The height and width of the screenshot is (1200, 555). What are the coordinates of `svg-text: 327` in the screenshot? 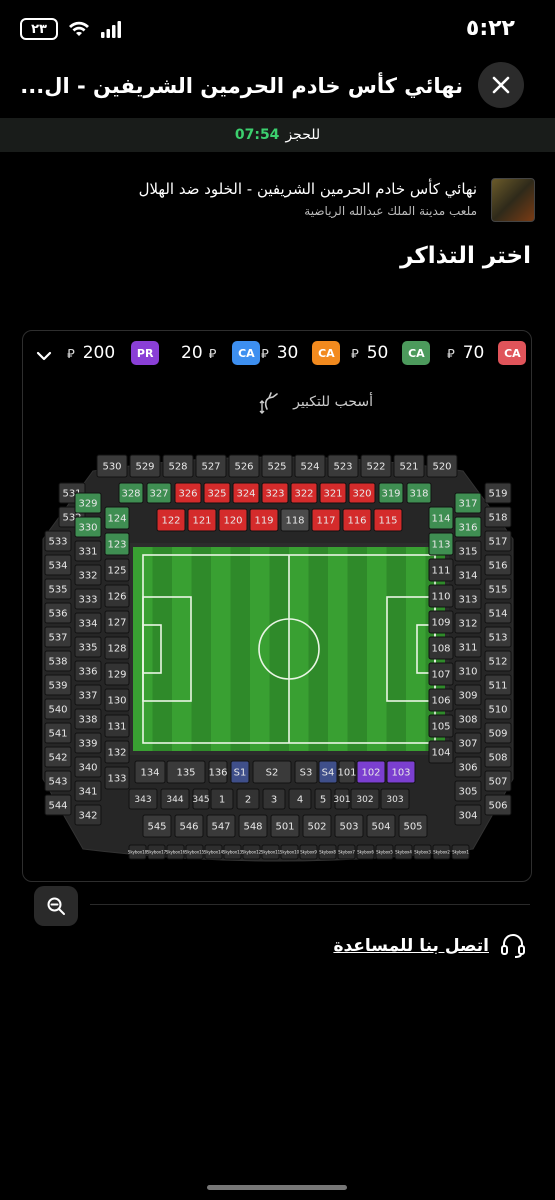 It's located at (158, 494).